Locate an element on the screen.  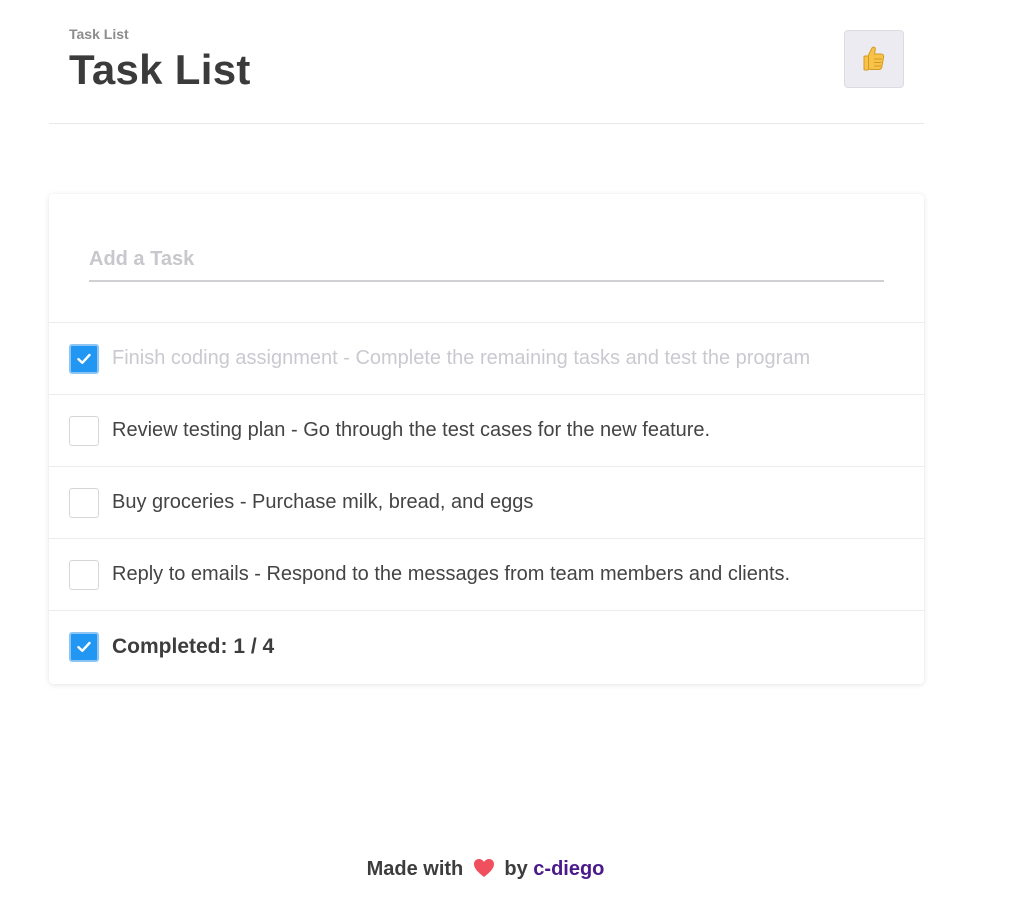
page-header: Task List Task List is located at coordinates (486, 62).